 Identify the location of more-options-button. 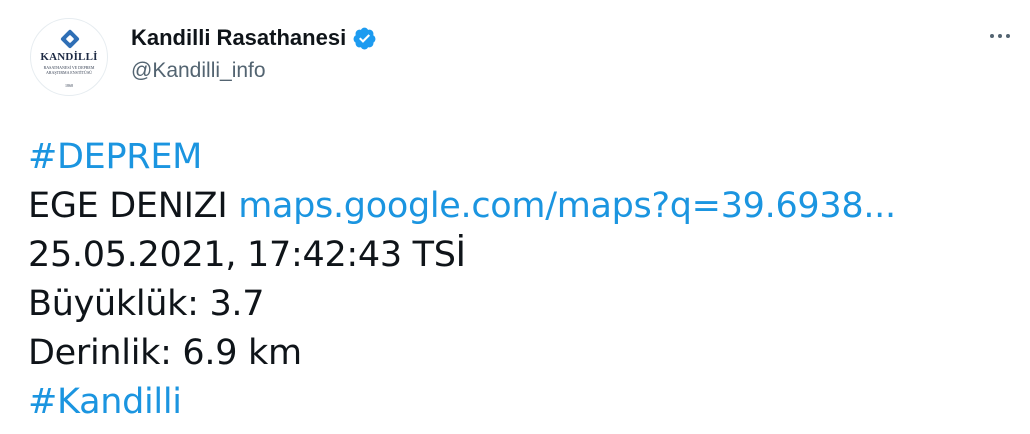
(1000, 36).